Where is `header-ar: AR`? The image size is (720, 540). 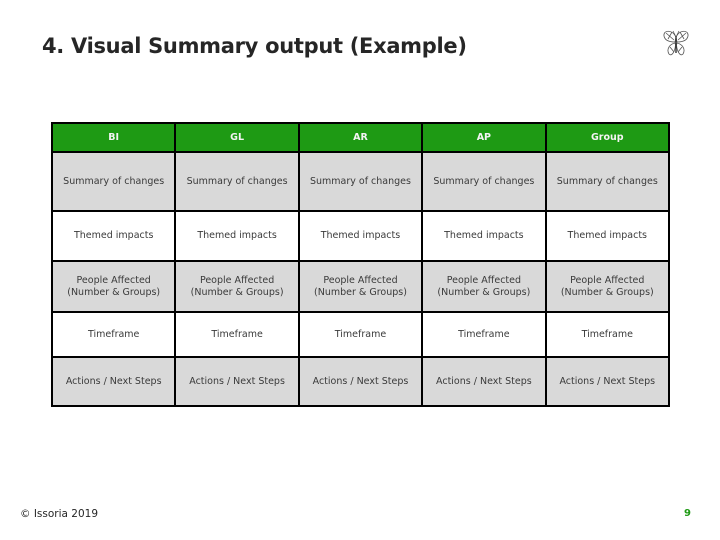
header-ar: AR is located at coordinates (360, 137).